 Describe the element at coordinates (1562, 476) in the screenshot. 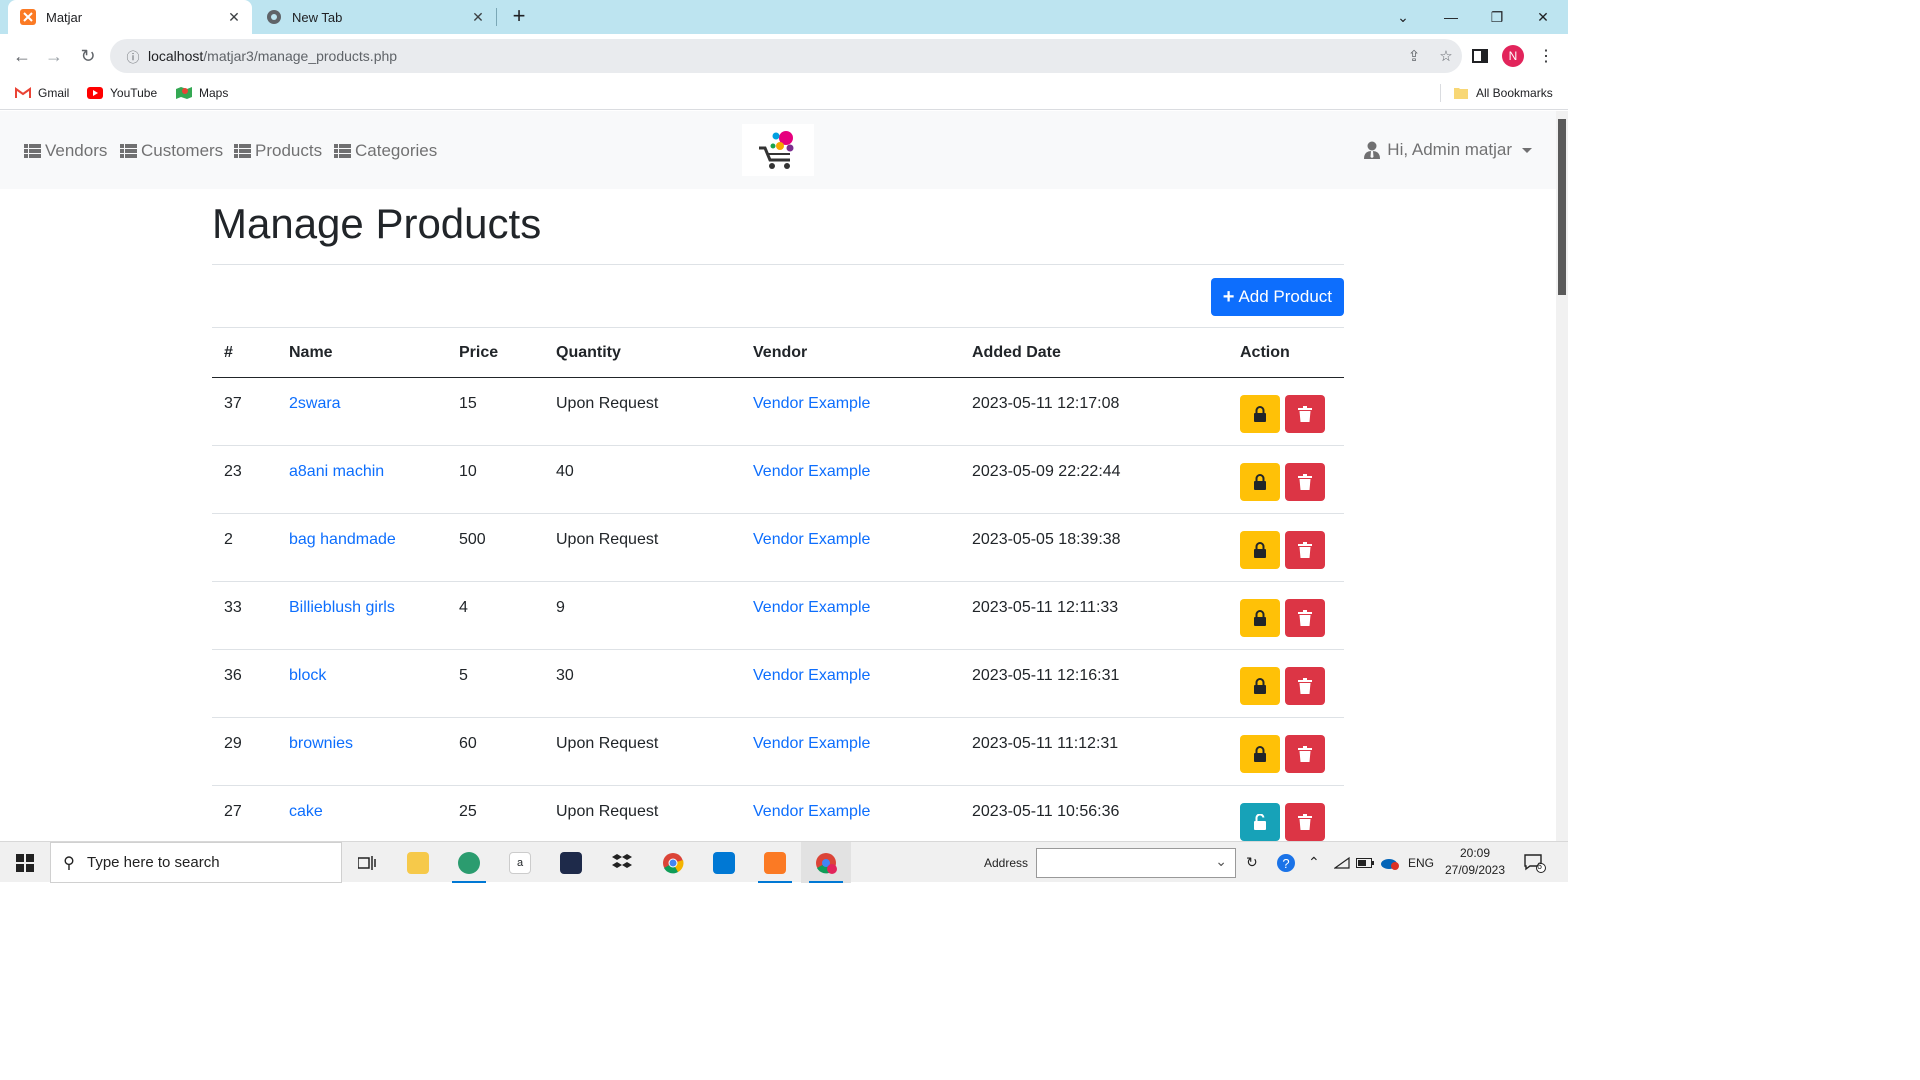

I see `page-scrollbar` at that location.